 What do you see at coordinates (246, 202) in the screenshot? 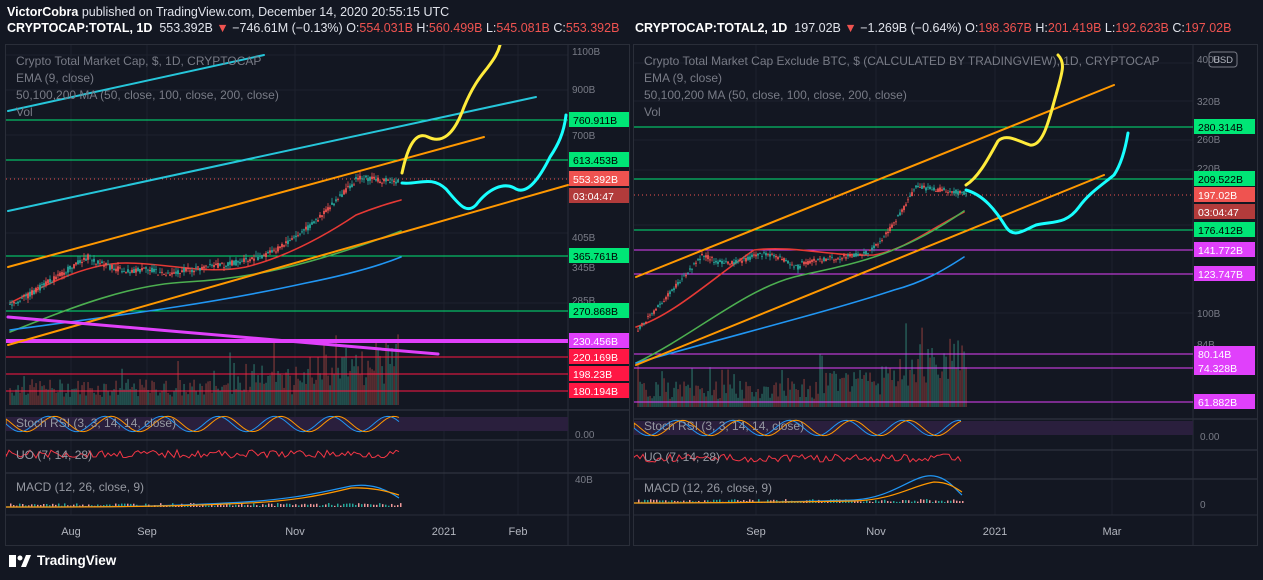
I see `l-channel-upper-orange` at bounding box center [246, 202].